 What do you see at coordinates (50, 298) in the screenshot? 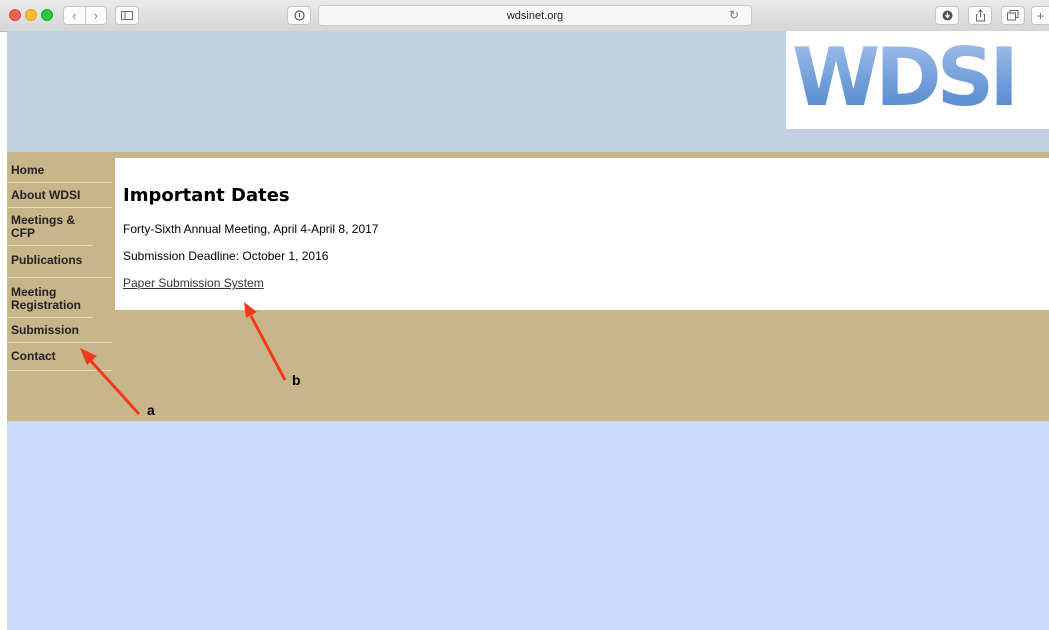
I see `sidebar-item-registration: Meeting Registration` at bounding box center [50, 298].